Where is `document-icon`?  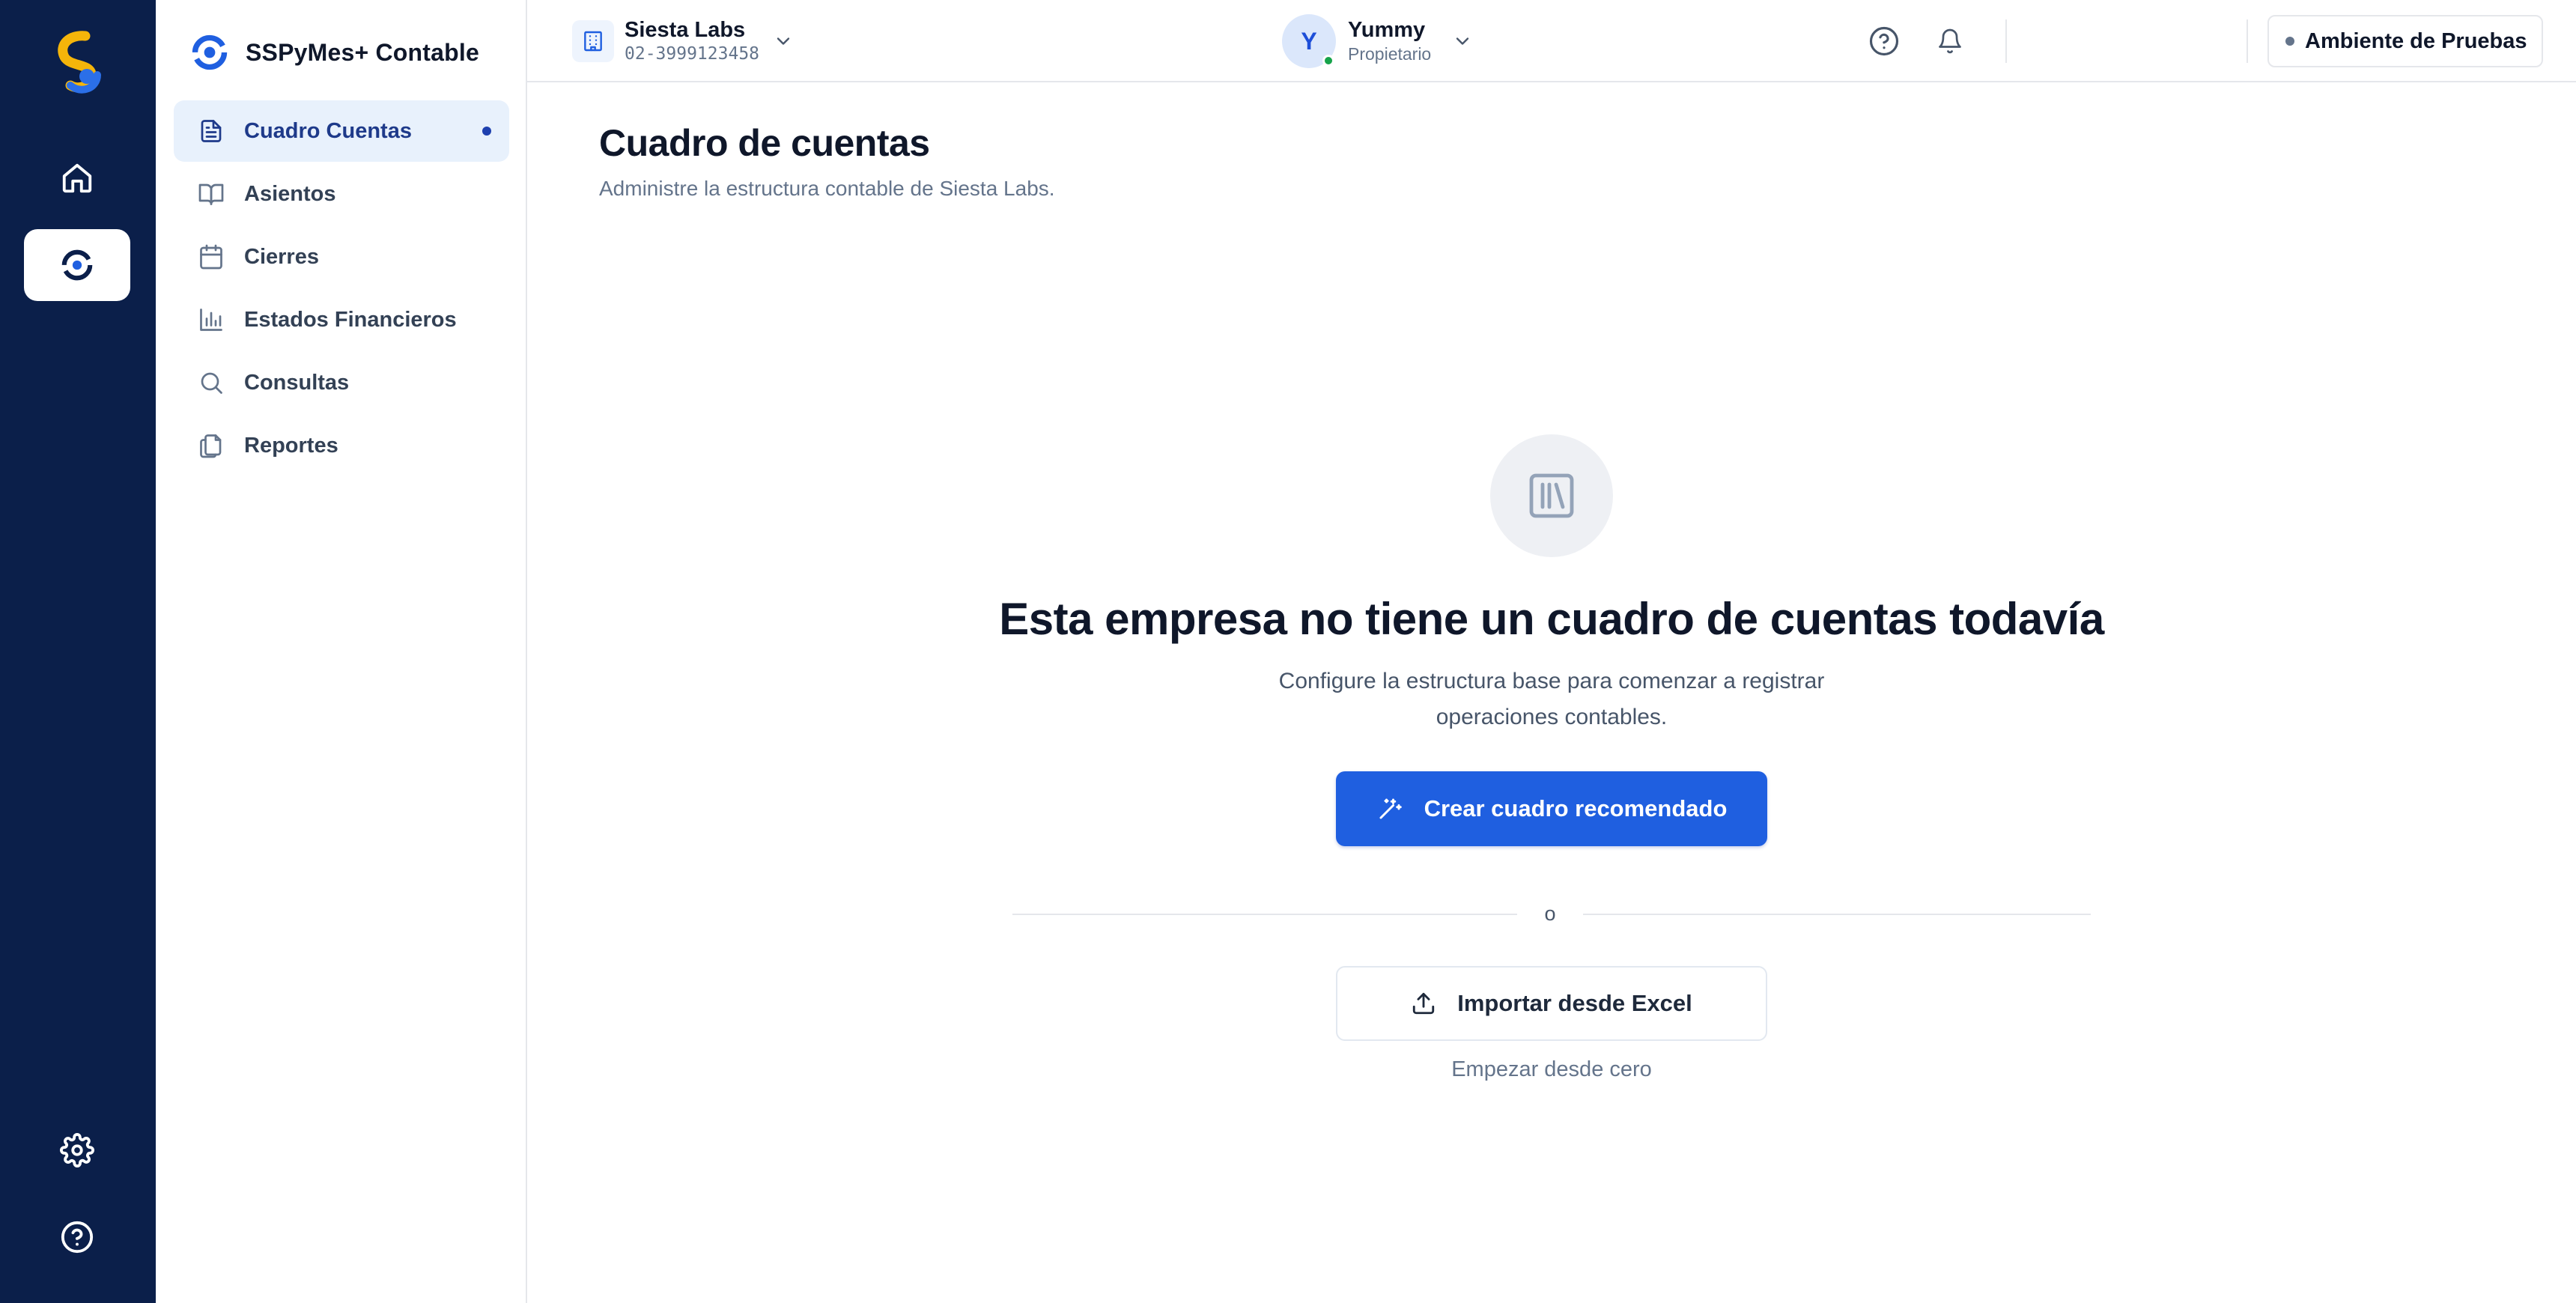
document-icon is located at coordinates (211, 131).